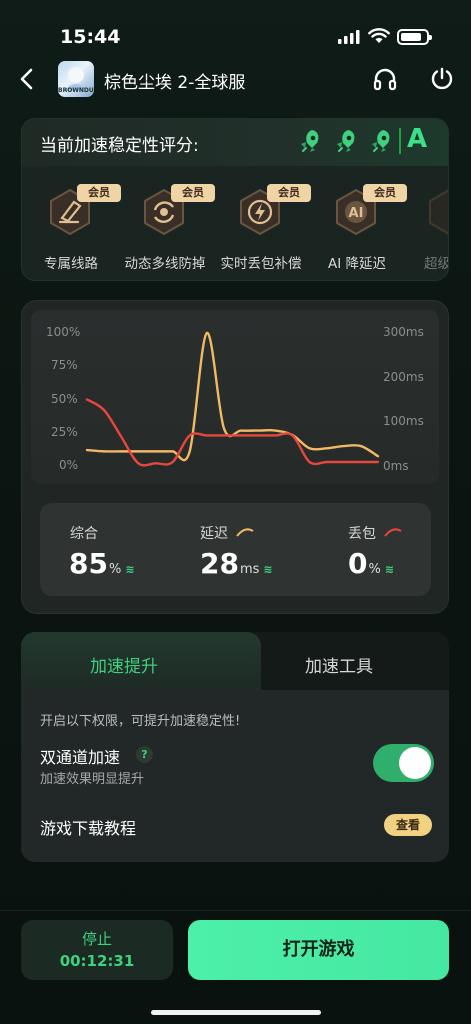 This screenshot has height=1024, width=471. Describe the element at coordinates (88, 828) in the screenshot. I see `download-tutorial-title: 游戏下载教程` at that location.